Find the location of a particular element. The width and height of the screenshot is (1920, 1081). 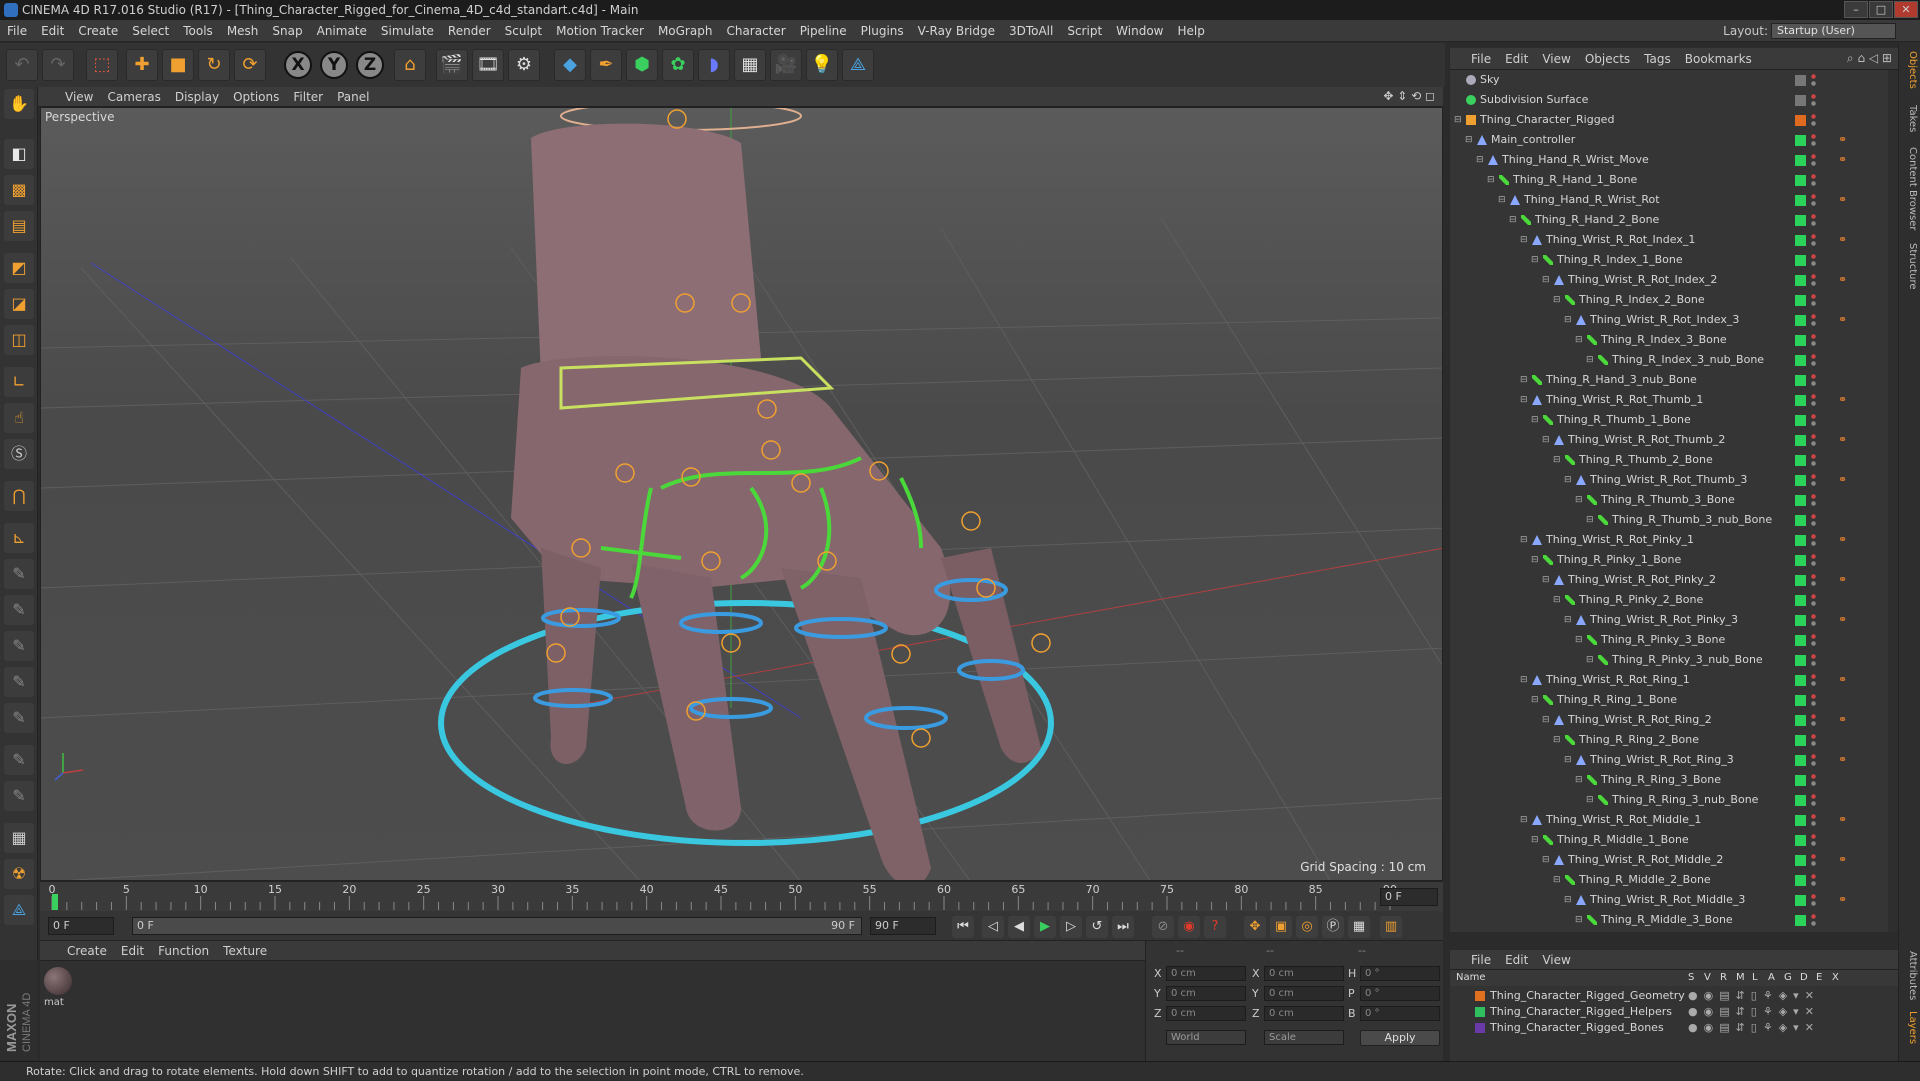

prev-key-icon: ◁ is located at coordinates (993, 927).